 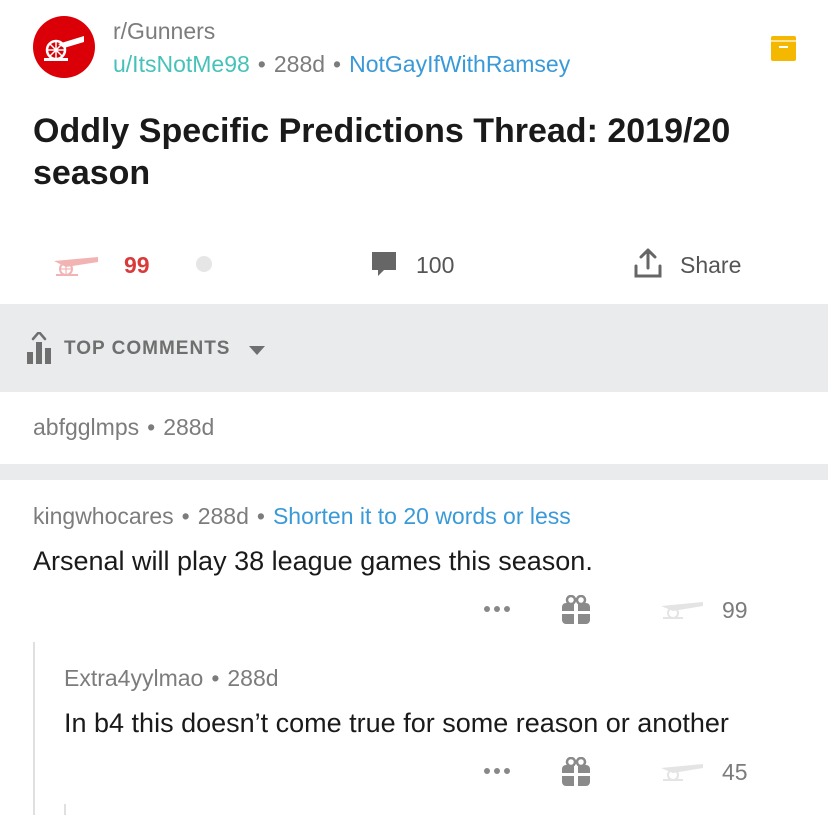 I want to click on collapsed-comment: abfgglmps • 288d, so click(x=414, y=428).